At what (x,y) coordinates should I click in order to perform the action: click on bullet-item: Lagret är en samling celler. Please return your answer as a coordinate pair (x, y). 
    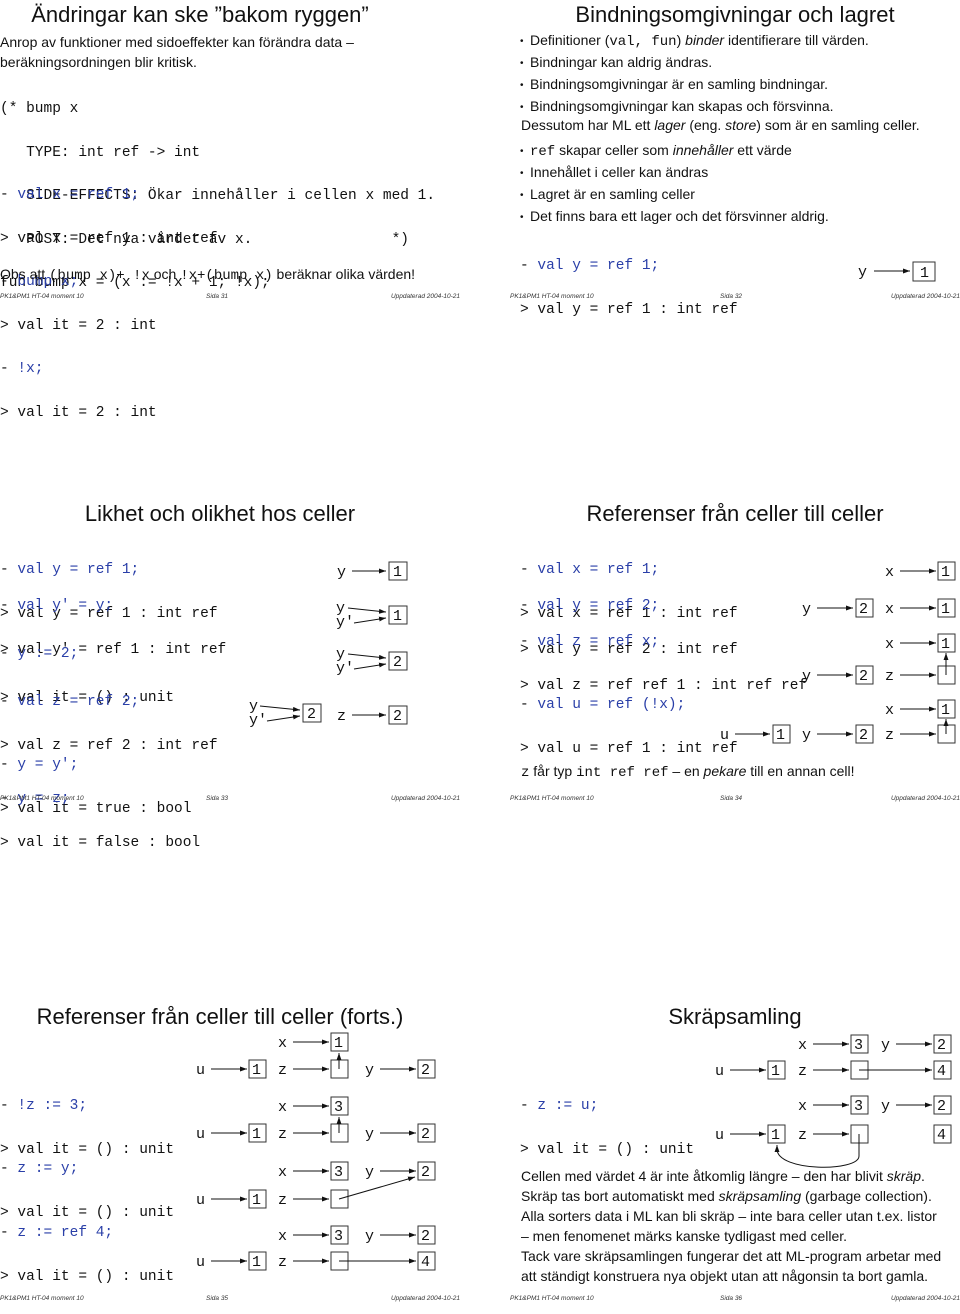
    Looking at the image, I should click on (674, 195).